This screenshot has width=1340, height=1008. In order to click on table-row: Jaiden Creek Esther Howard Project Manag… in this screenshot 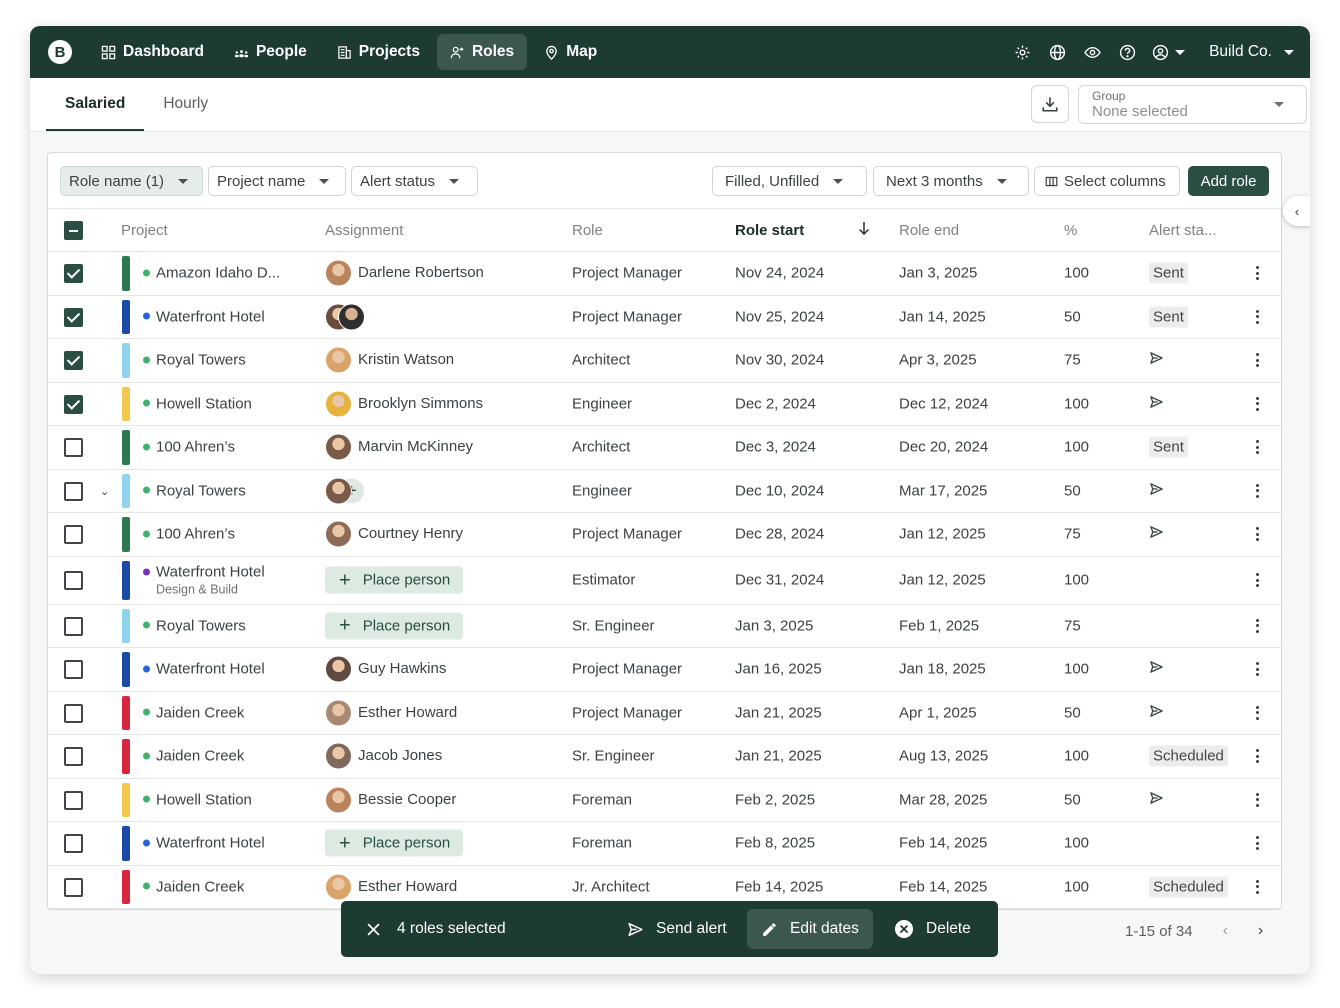, I will do `click(664, 713)`.